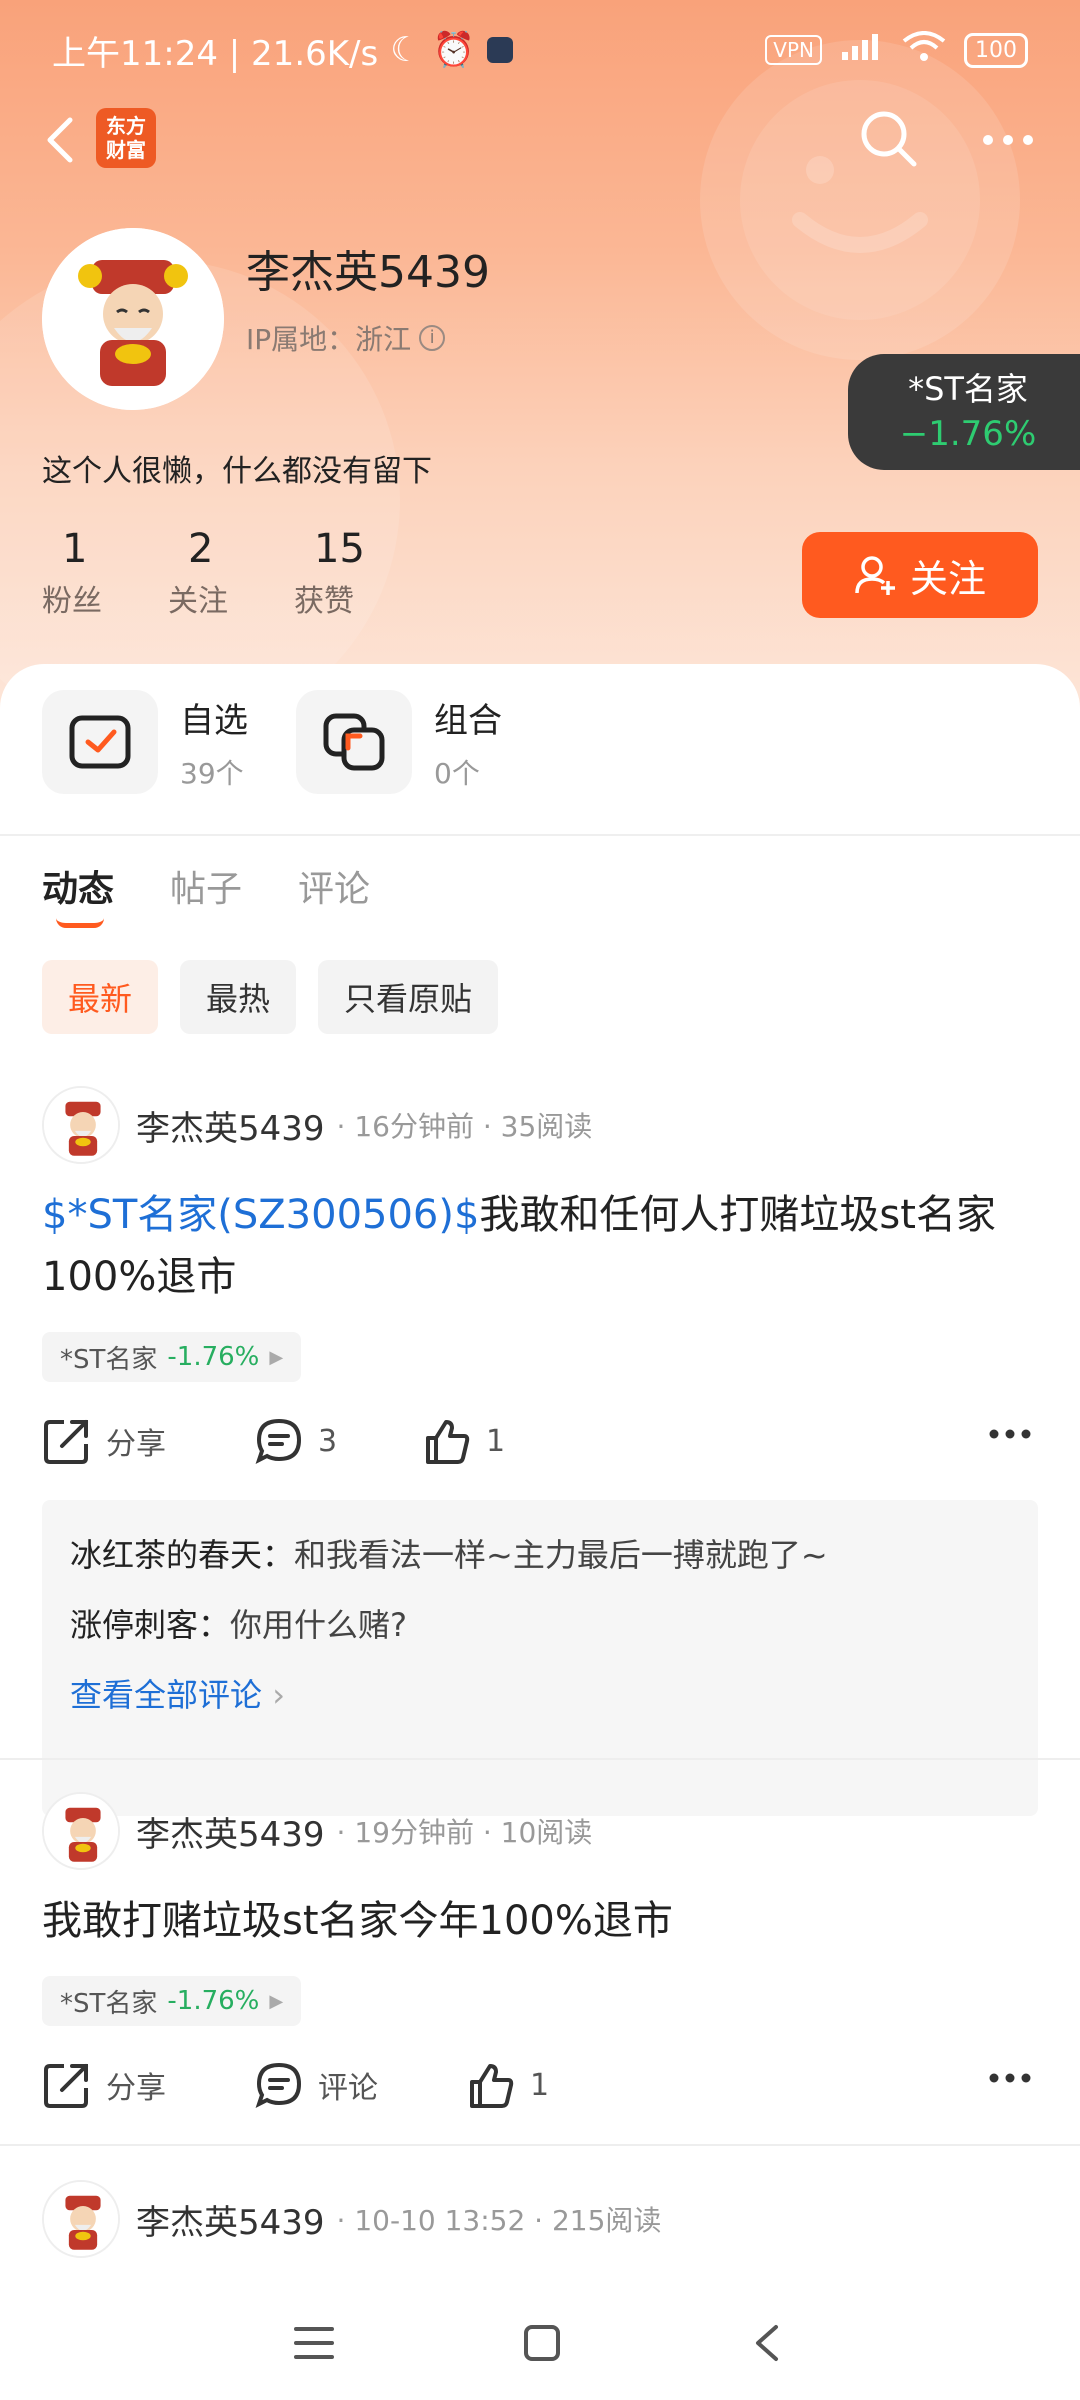  Describe the element at coordinates (540, 835) in the screenshot. I see `section-divider` at that location.